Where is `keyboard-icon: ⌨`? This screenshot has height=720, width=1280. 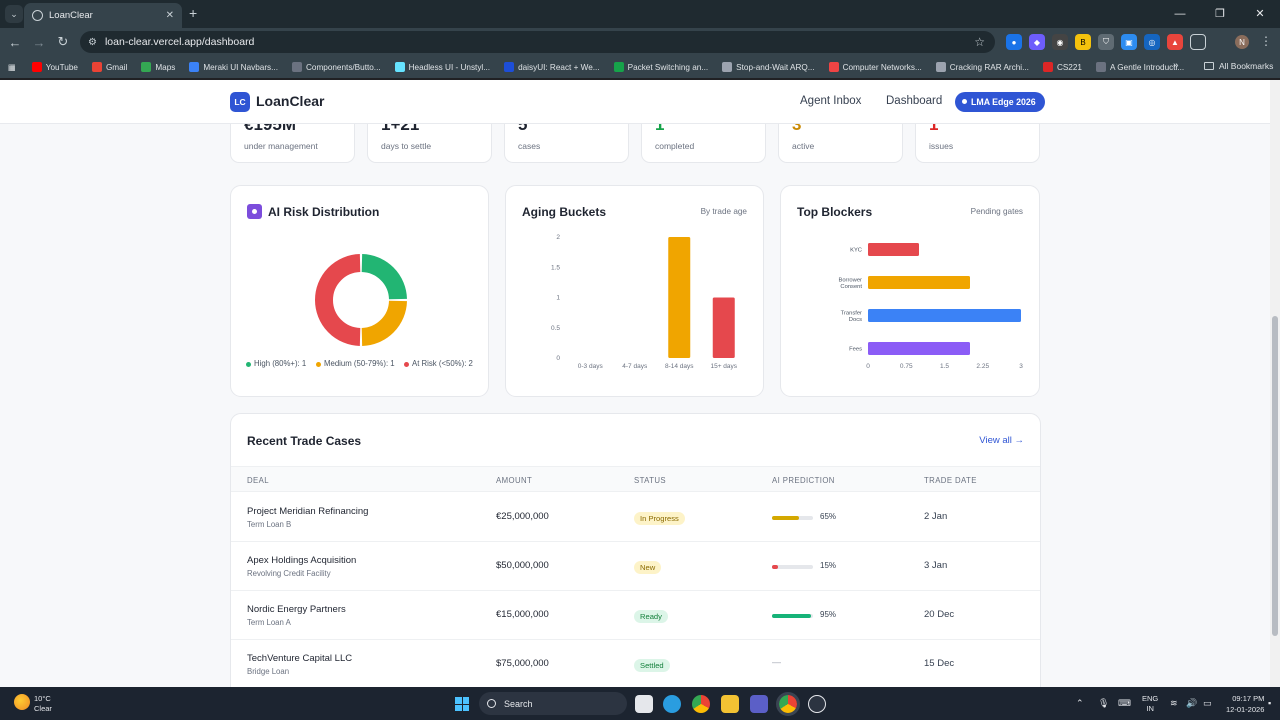 keyboard-icon: ⌨ is located at coordinates (1124, 703).